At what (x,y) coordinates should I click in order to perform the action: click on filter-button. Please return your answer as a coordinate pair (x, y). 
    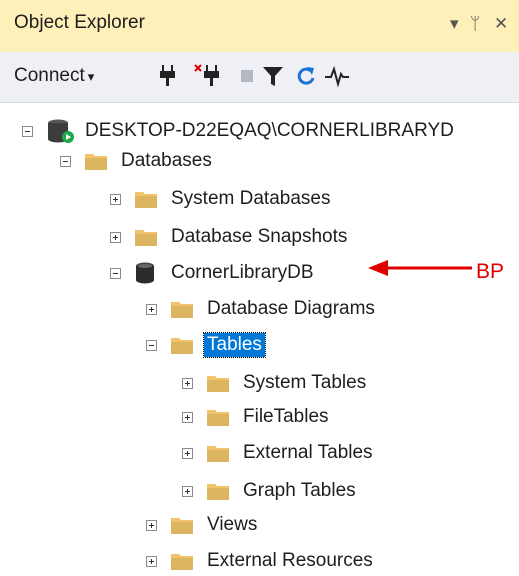
    Looking at the image, I should click on (273, 78).